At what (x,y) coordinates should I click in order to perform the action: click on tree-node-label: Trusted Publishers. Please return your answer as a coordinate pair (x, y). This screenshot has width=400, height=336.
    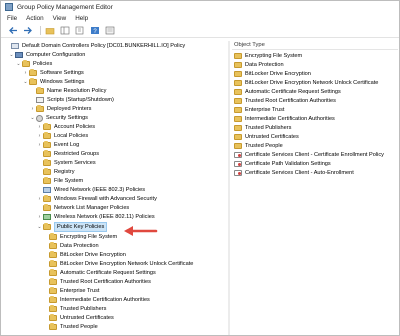
    Looking at the image, I should click on (83, 309).